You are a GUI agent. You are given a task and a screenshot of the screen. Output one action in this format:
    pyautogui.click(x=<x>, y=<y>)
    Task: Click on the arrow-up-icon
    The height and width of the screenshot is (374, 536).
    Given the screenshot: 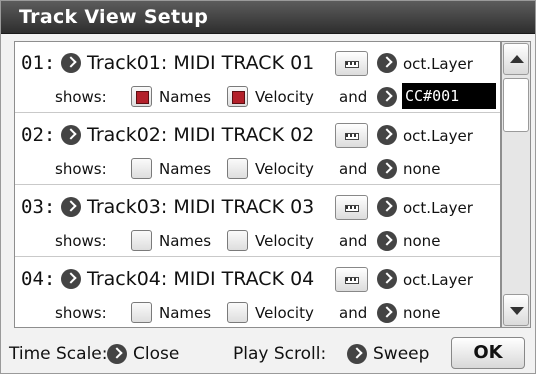 What is the action you would take?
    pyautogui.click(x=517, y=59)
    